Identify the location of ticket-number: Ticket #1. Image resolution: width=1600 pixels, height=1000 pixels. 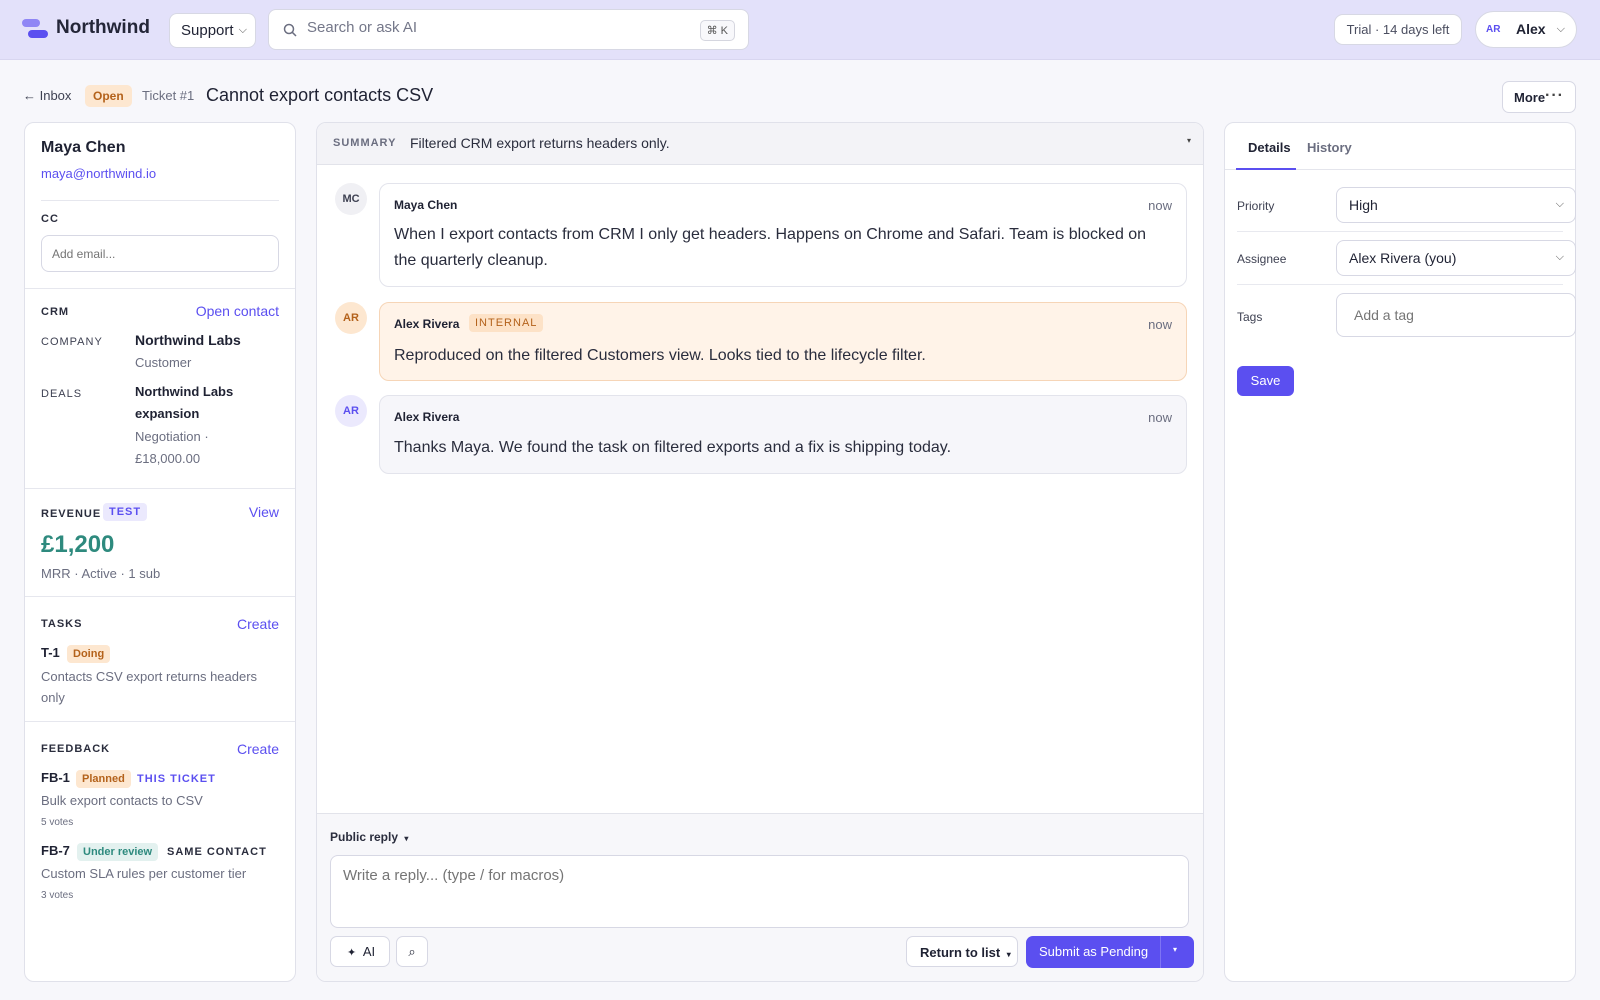
(168, 95).